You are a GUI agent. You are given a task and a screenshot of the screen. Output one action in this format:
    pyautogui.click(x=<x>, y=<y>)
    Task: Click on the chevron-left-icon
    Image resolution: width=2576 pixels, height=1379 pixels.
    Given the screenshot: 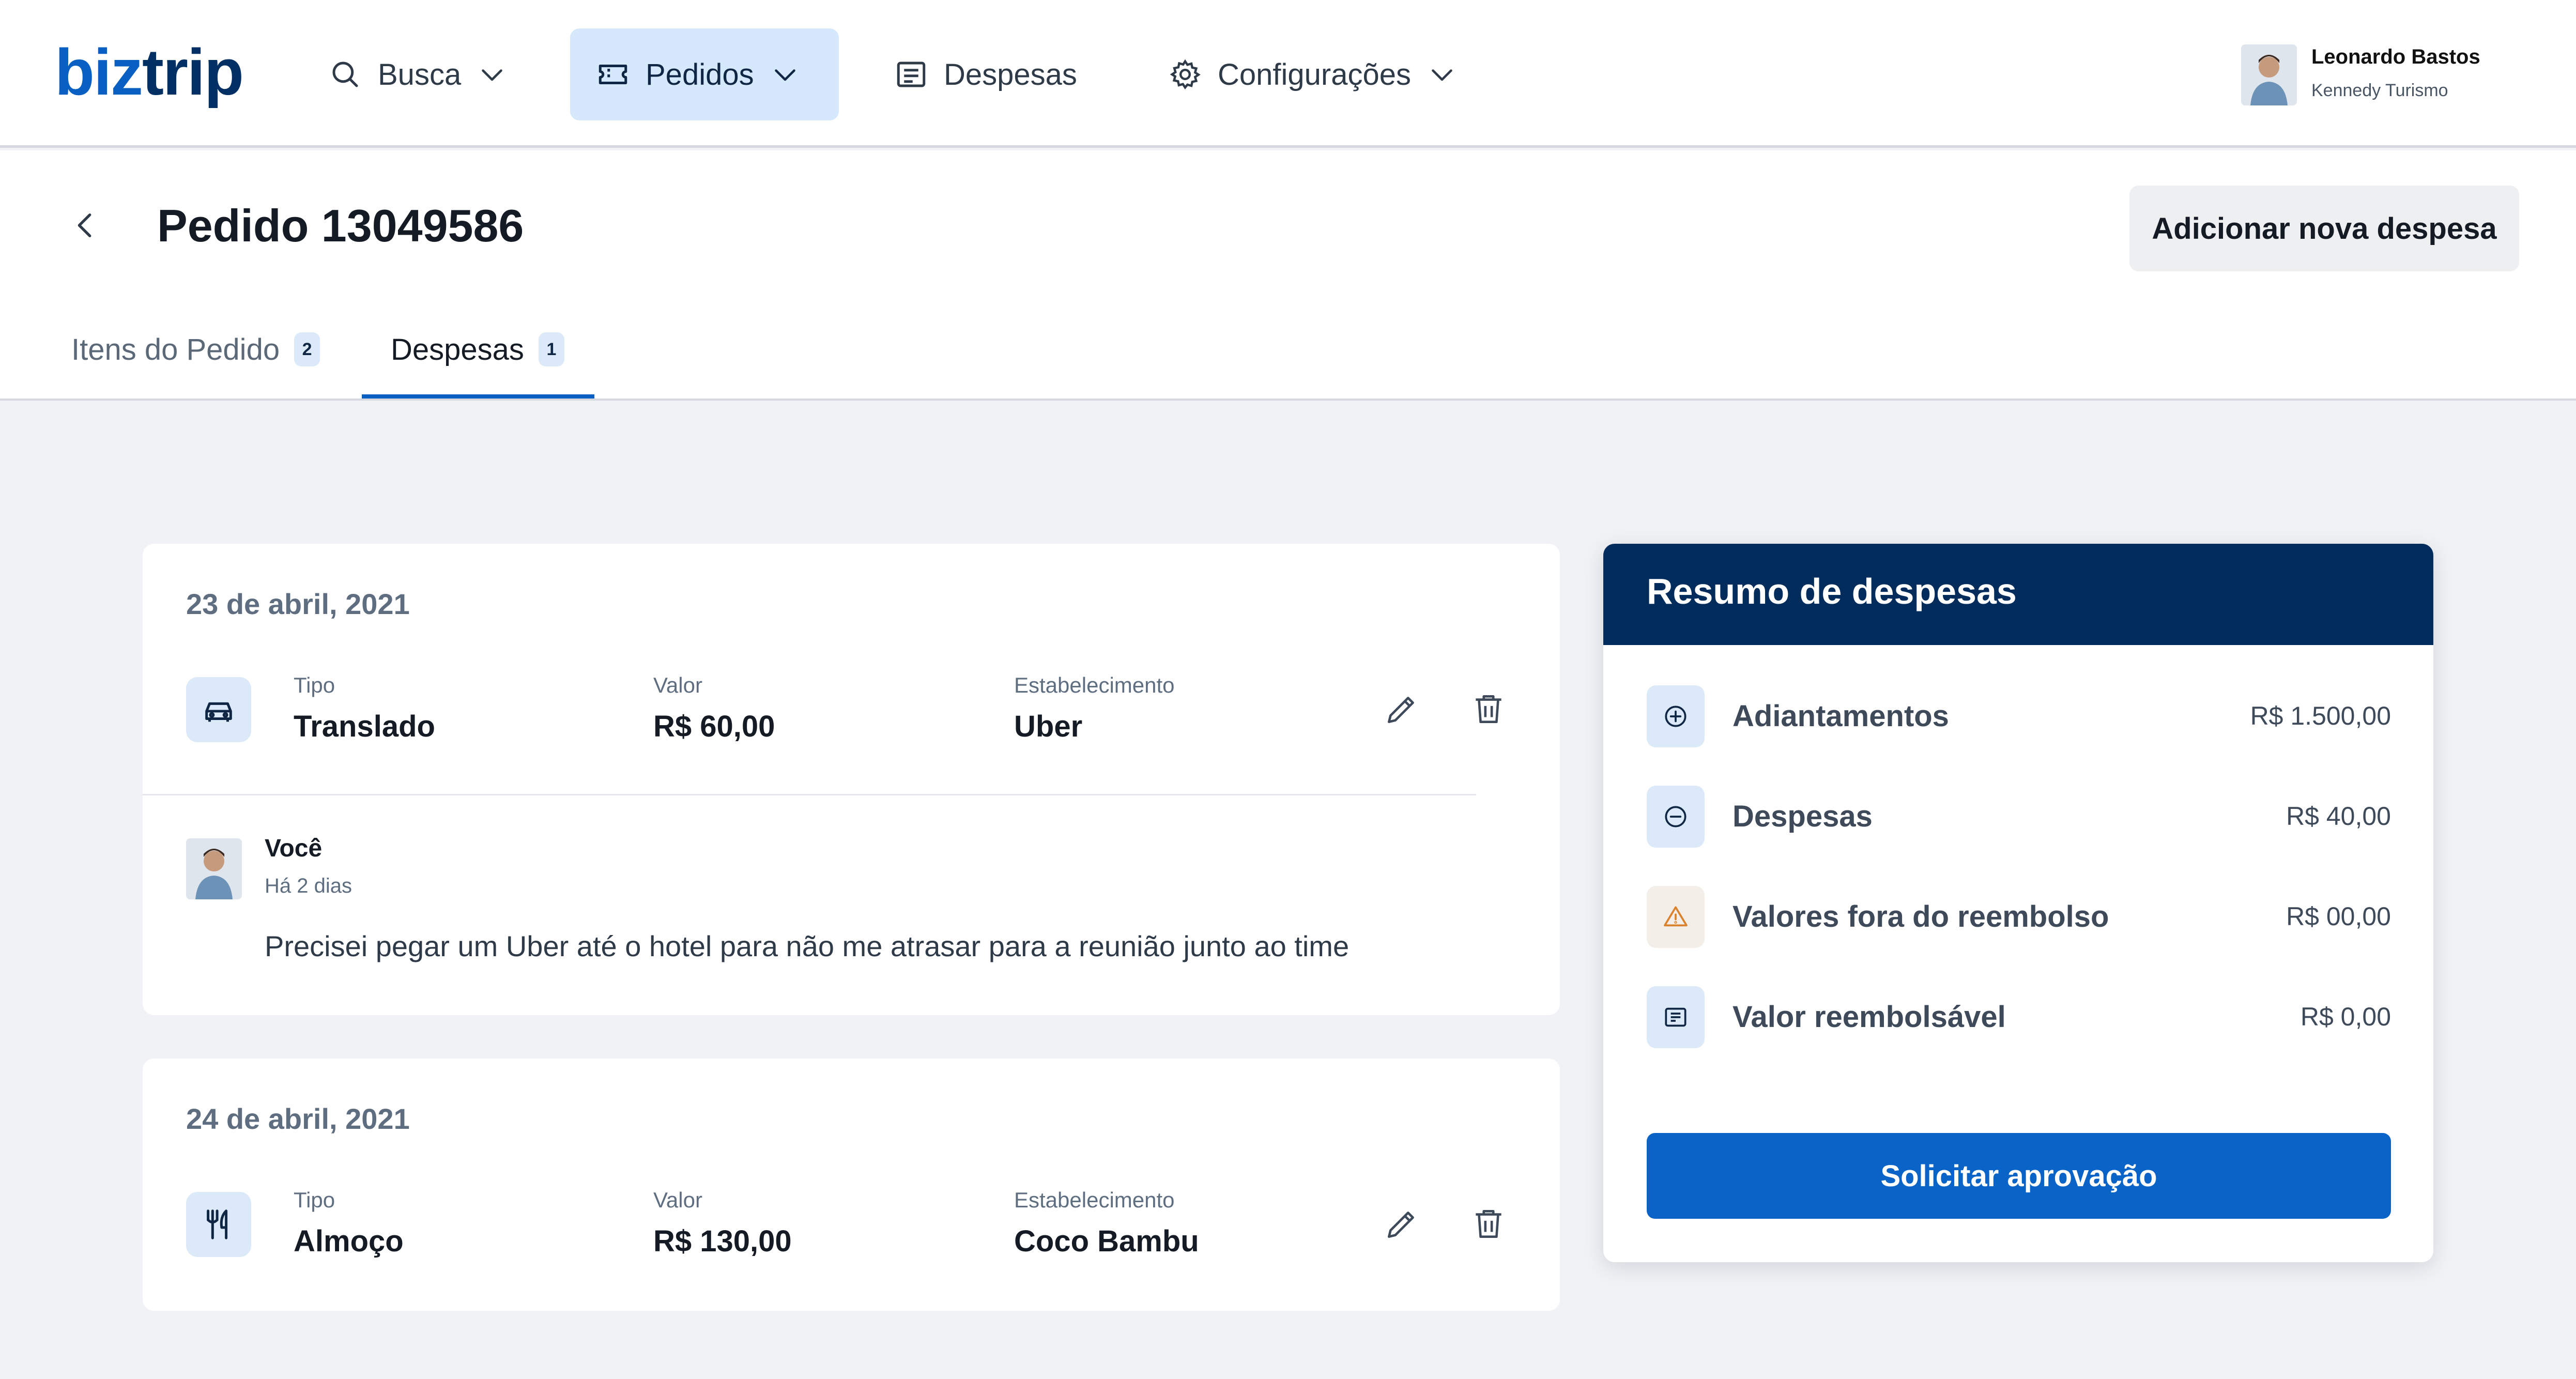 What is the action you would take?
    pyautogui.click(x=84, y=225)
    